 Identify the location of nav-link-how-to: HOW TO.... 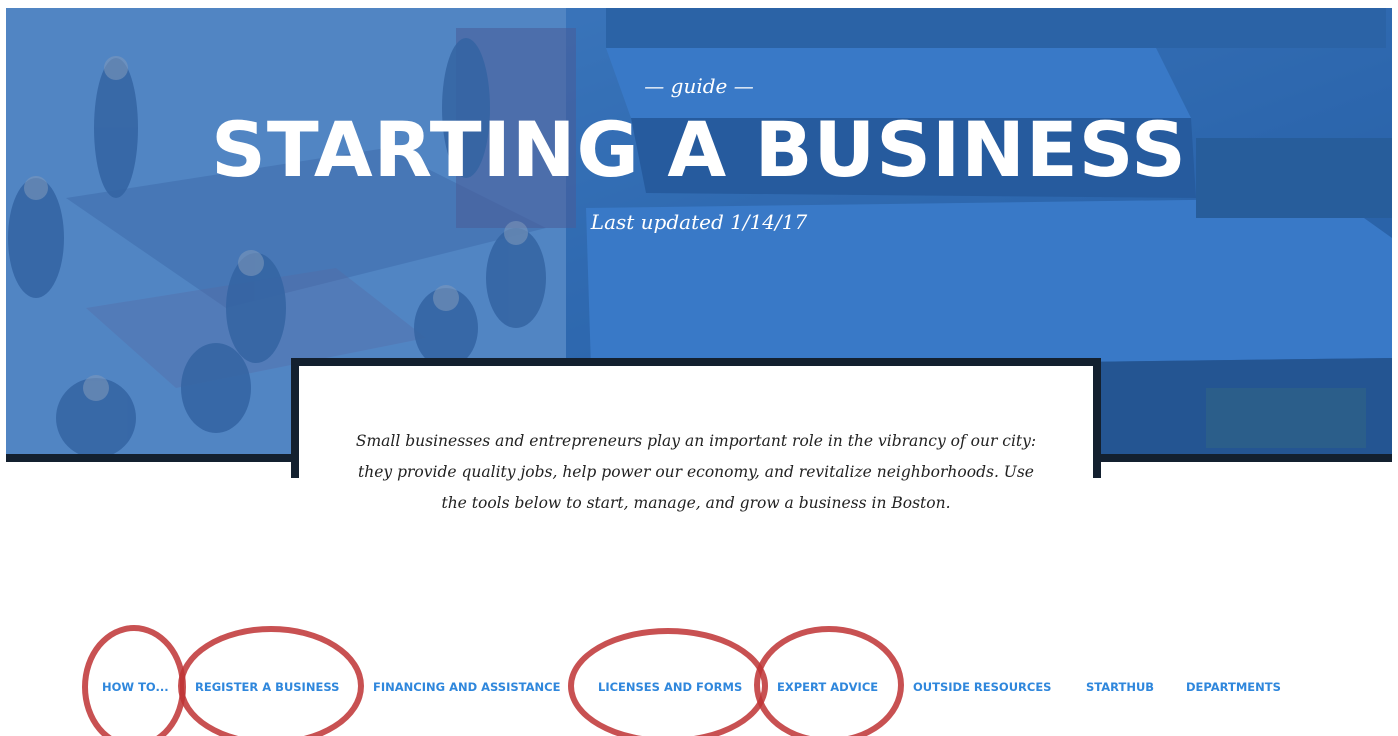
(135, 687).